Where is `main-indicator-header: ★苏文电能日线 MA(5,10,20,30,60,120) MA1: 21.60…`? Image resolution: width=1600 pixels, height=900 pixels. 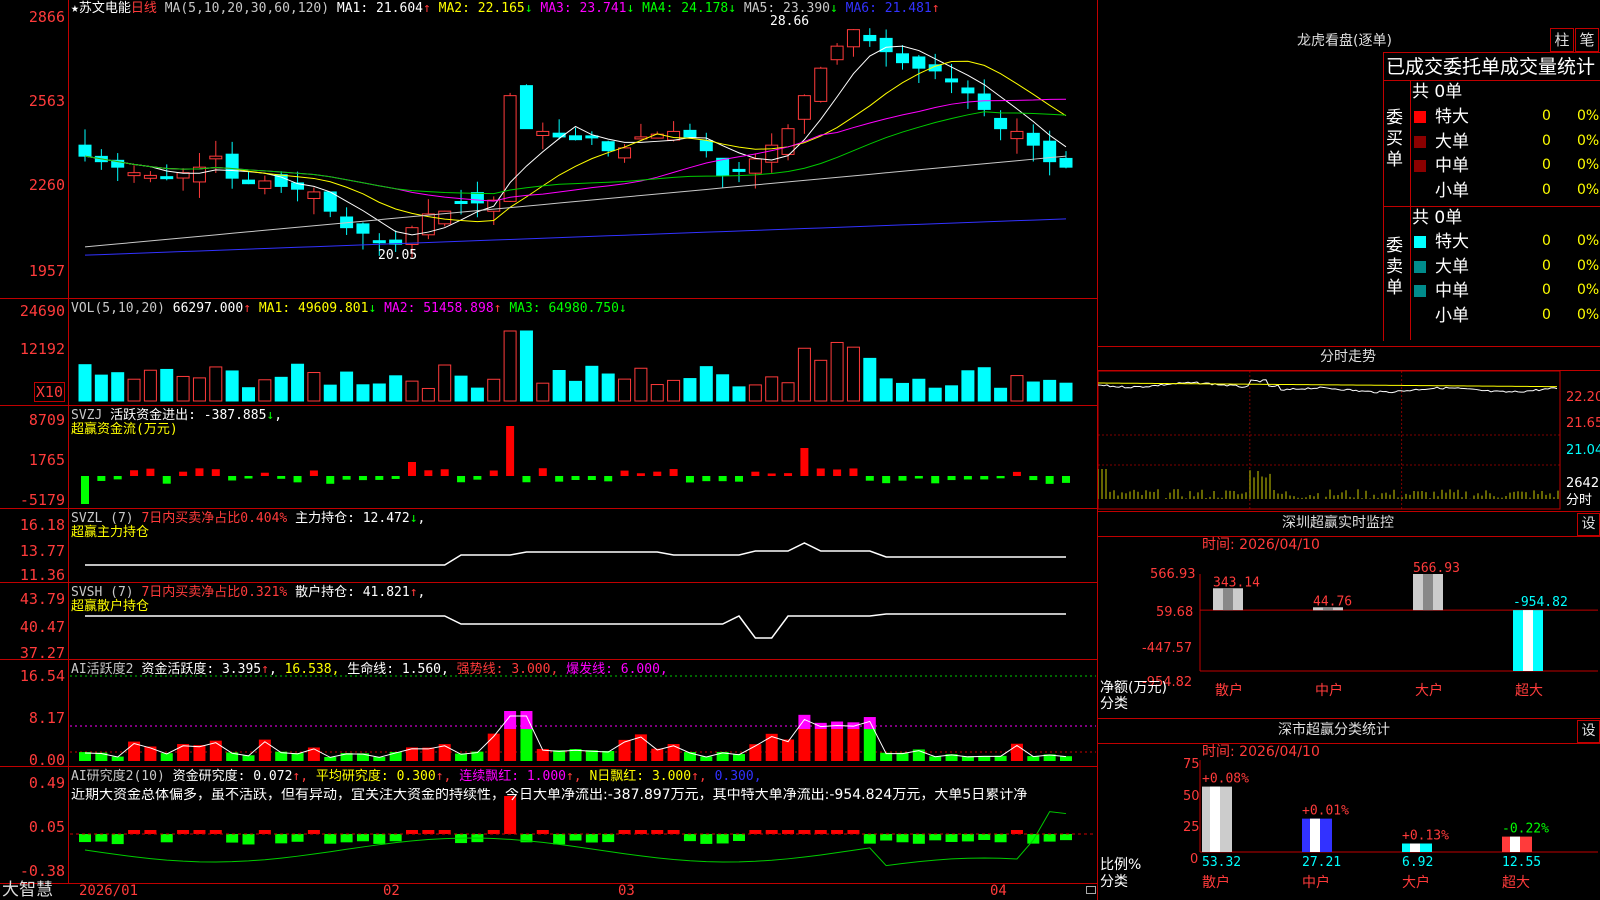 main-indicator-header: ★苏文电能日线 MA(5,10,20,30,60,120) MA1: 21.60… is located at coordinates (505, 8).